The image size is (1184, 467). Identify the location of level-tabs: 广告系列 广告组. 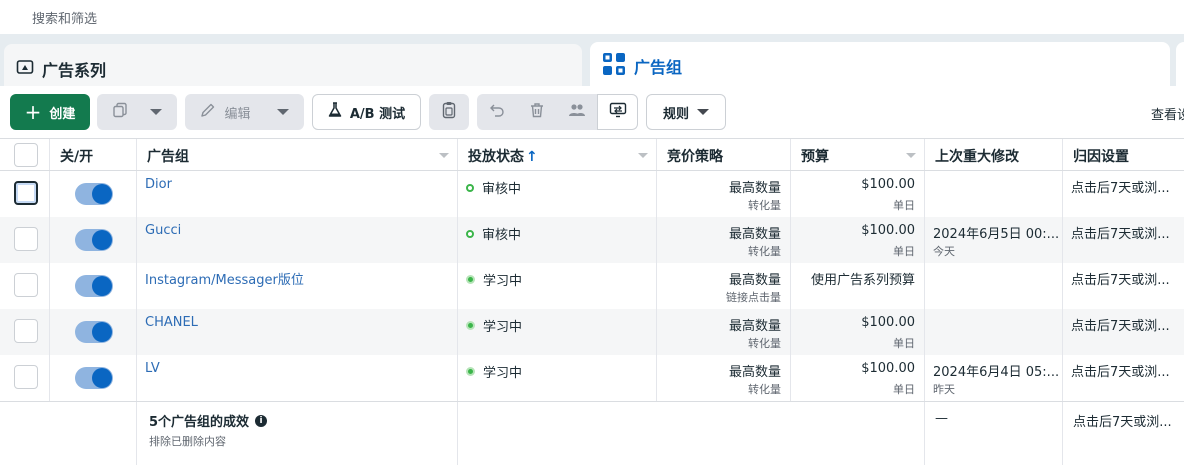
(592, 61).